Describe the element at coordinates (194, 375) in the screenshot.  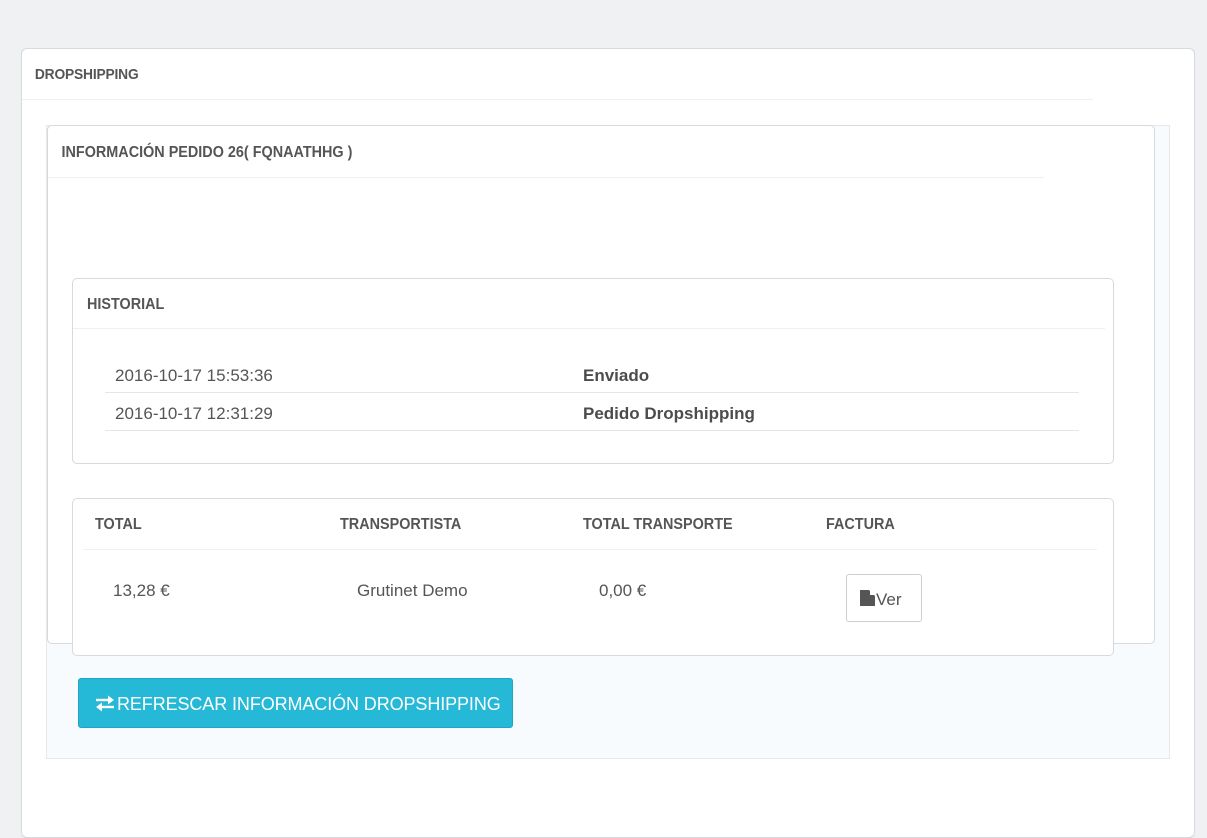
I see `history-date: 2016-10-17 15:53:36` at that location.